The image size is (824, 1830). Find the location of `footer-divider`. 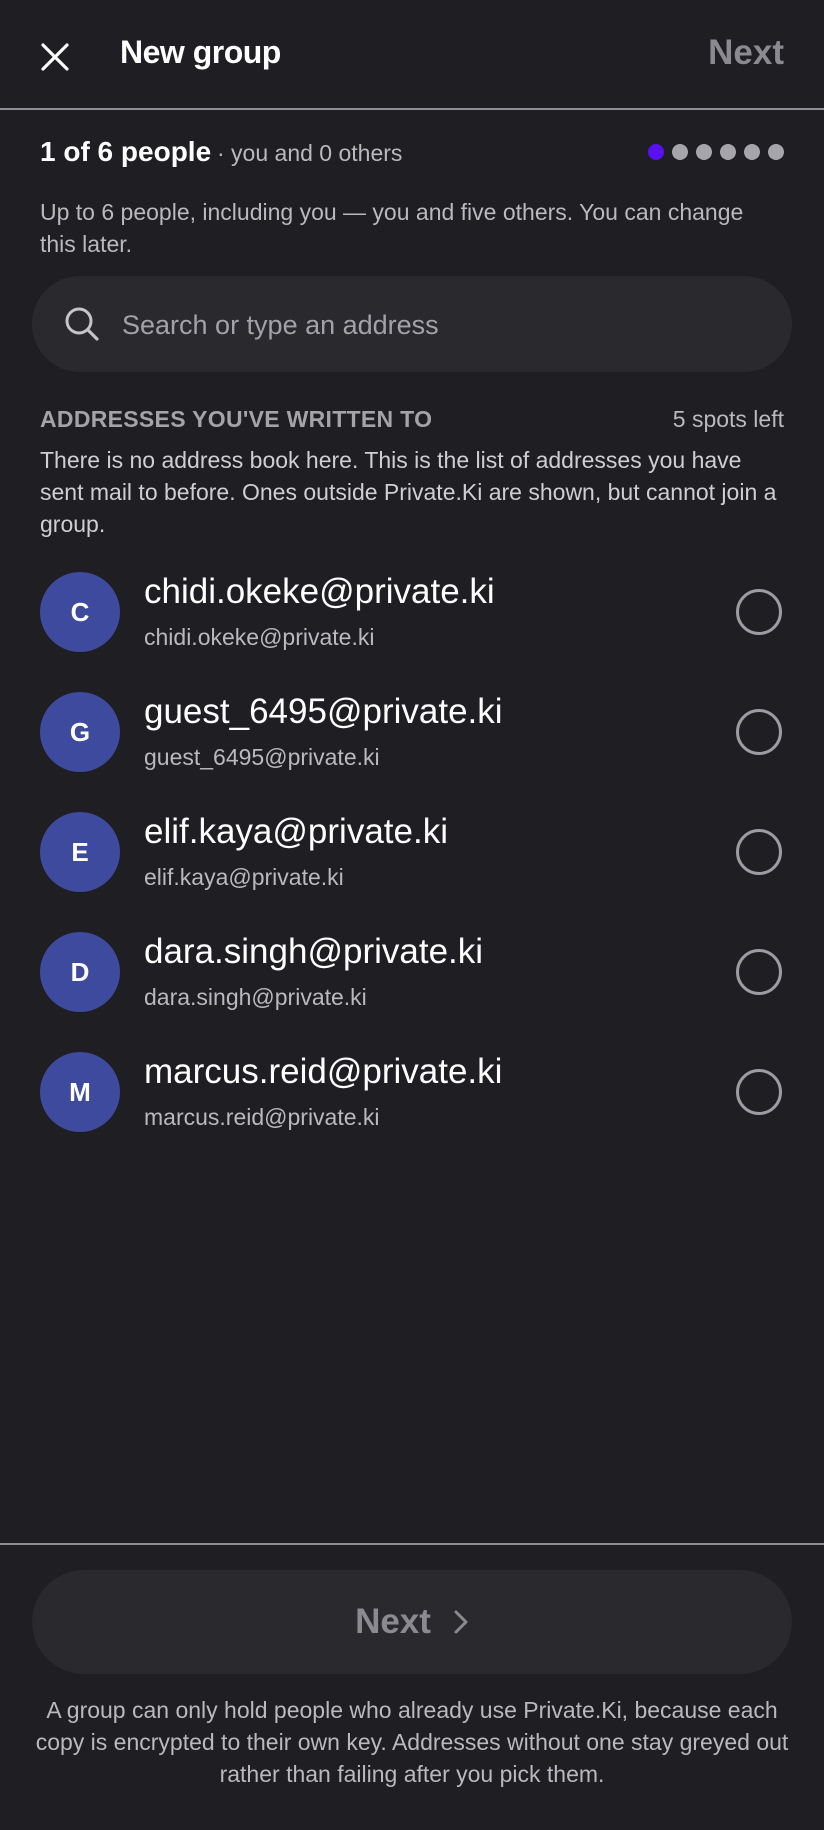

footer-divider is located at coordinates (412, 1544).